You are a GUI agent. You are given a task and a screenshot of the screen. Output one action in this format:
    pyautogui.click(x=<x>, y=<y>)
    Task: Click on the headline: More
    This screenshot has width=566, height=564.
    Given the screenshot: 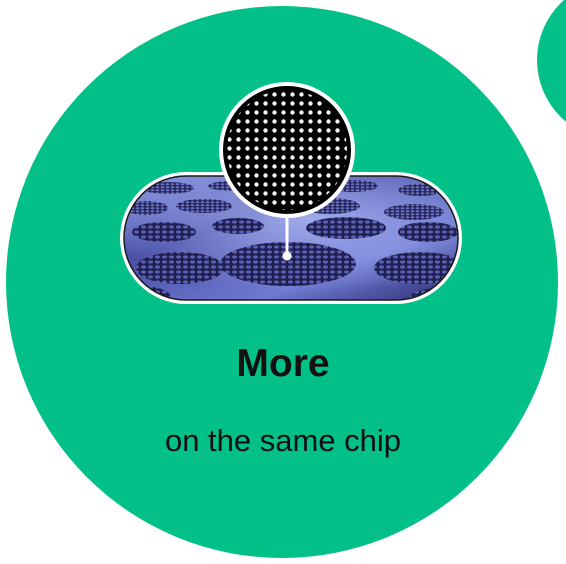 What is the action you would take?
    pyautogui.click(x=283, y=363)
    